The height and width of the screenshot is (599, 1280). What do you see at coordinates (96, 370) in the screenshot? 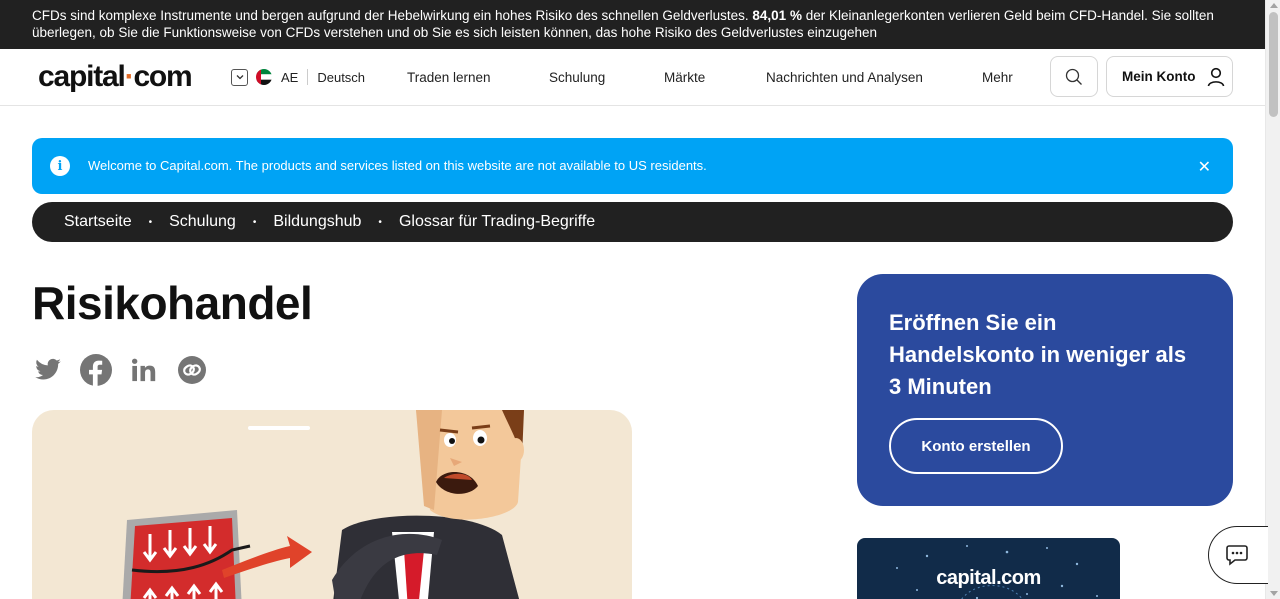
I see `facebook-icon` at bounding box center [96, 370].